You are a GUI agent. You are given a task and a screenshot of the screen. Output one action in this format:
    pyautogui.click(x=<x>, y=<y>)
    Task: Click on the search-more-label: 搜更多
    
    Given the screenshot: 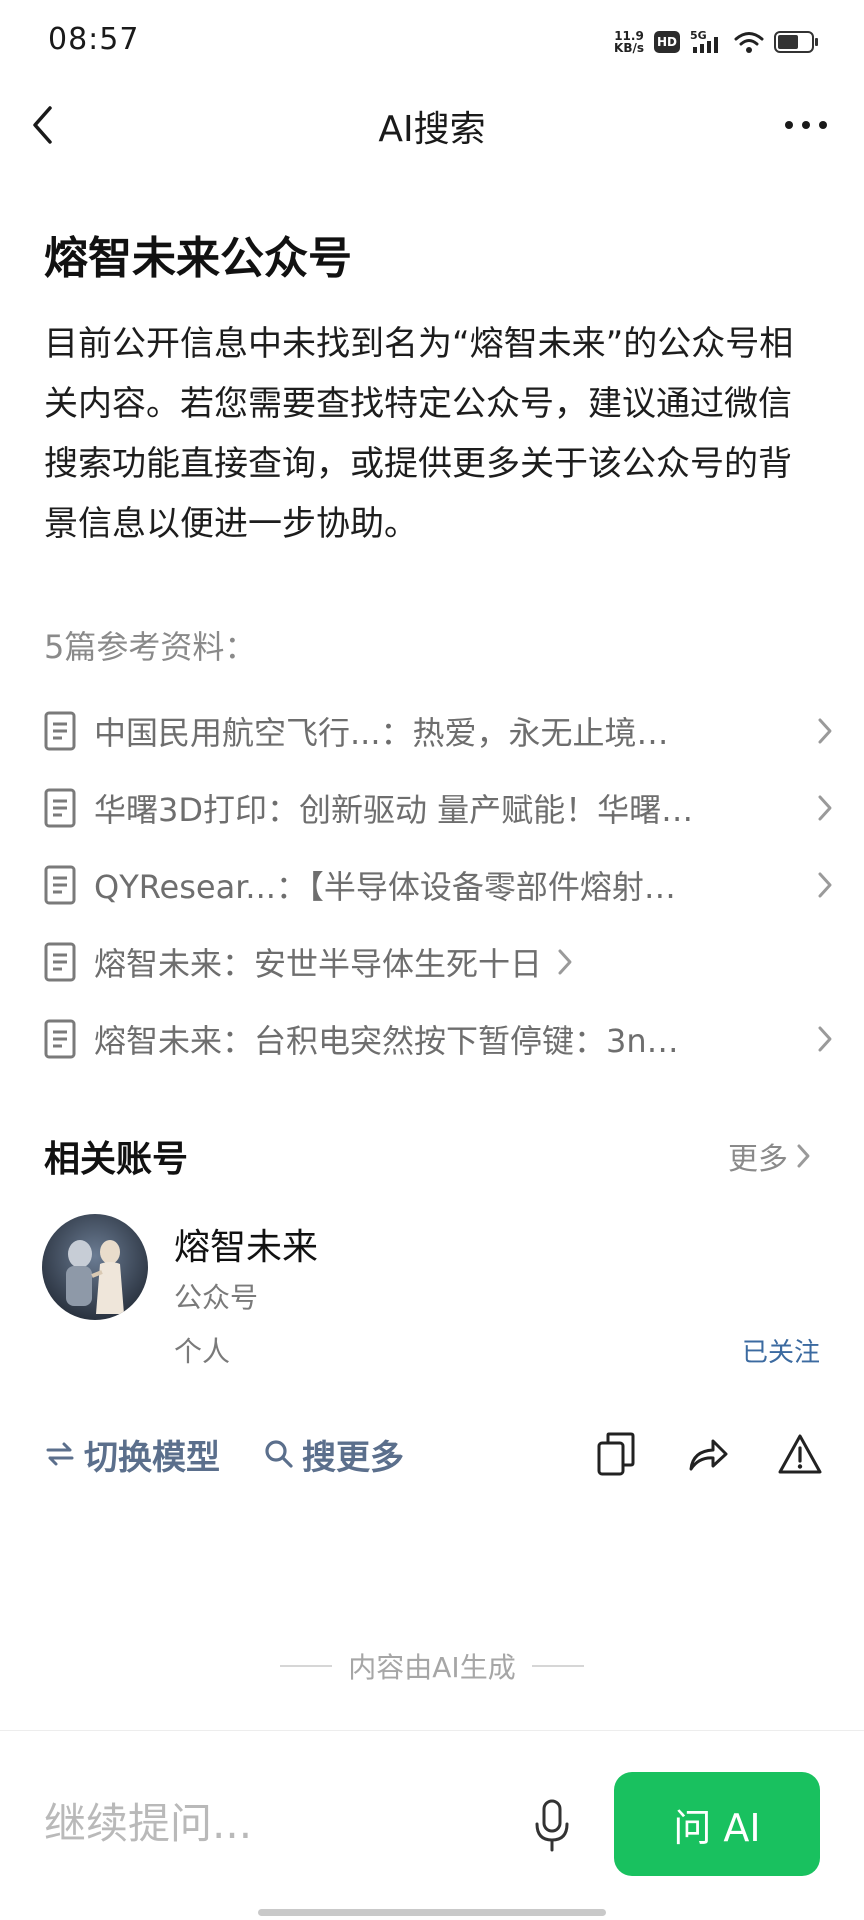 What is the action you would take?
    pyautogui.click(x=353, y=1457)
    